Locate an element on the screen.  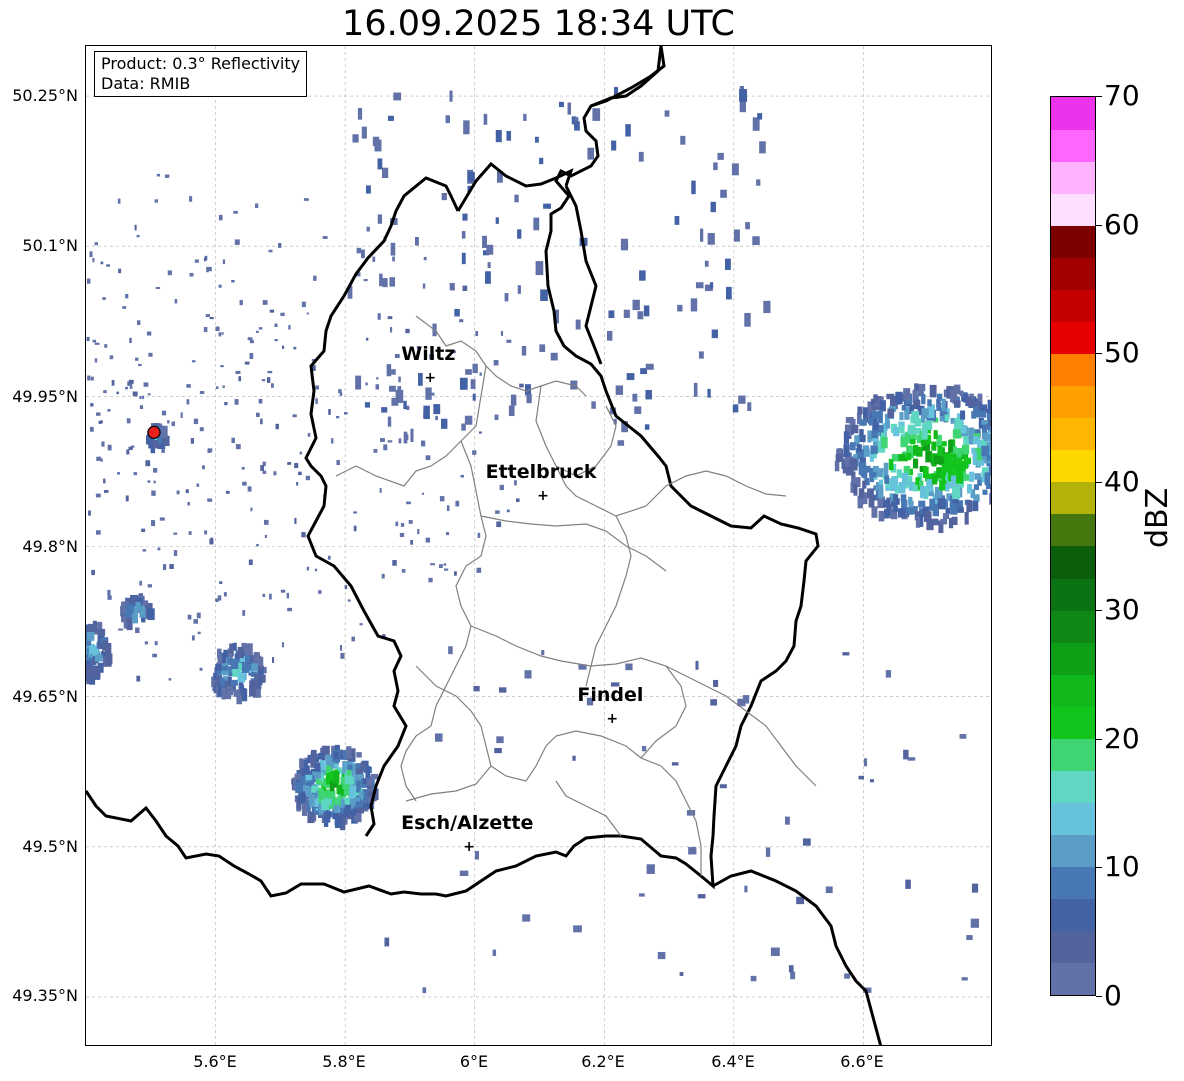
product-line: Product: 0.3° Reflectivity is located at coordinates (201, 63).